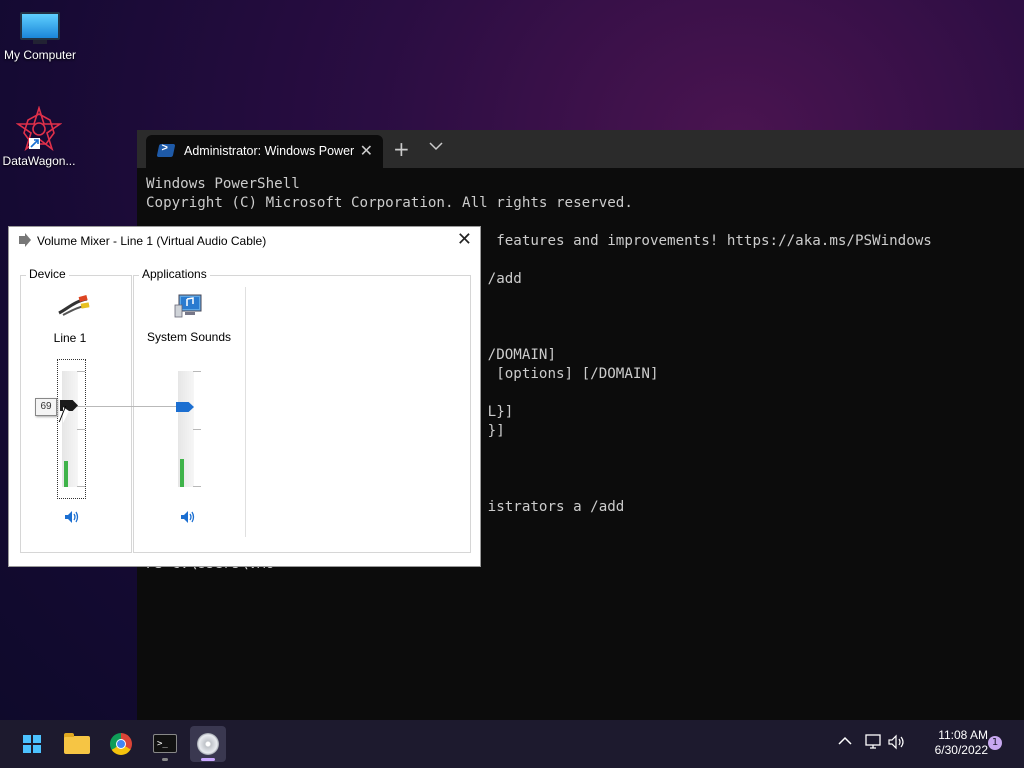  I want to click on device-name: Line 1, so click(70, 338).